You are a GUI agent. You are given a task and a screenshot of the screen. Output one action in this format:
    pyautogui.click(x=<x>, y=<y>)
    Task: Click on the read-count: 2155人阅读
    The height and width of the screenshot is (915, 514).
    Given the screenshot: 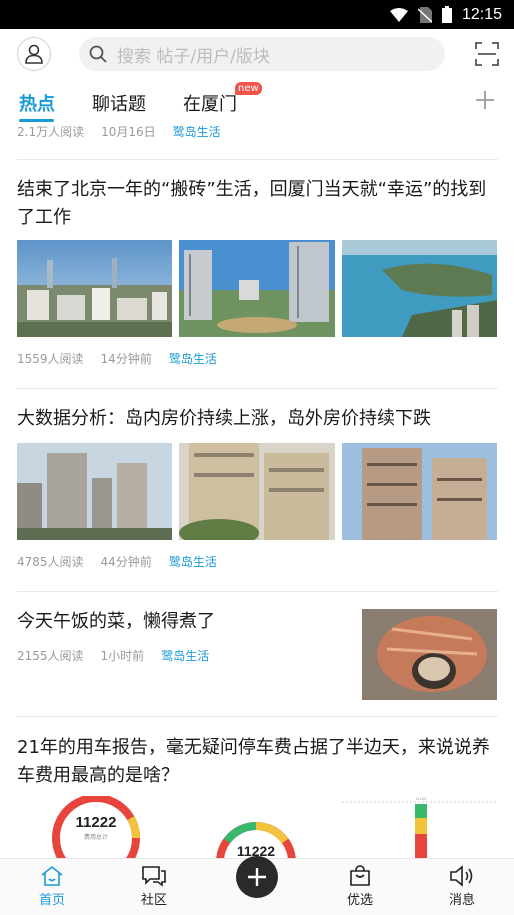 What is the action you would take?
    pyautogui.click(x=50, y=656)
    